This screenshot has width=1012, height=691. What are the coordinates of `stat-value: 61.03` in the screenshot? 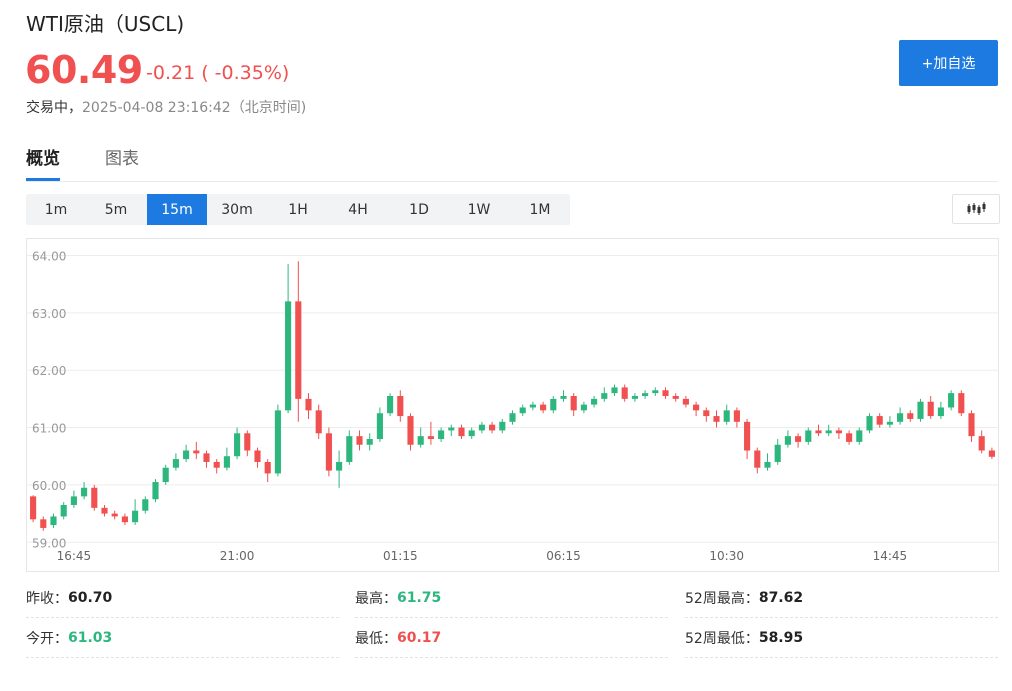 It's located at (90, 638).